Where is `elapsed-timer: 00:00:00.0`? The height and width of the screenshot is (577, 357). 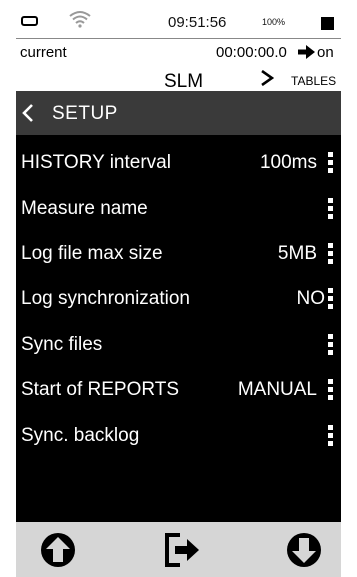
elapsed-timer: 00:00:00.0 is located at coordinates (251, 52).